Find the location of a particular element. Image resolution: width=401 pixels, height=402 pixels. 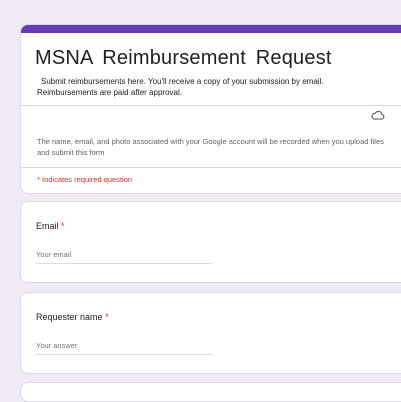

email-input is located at coordinates (124, 257).